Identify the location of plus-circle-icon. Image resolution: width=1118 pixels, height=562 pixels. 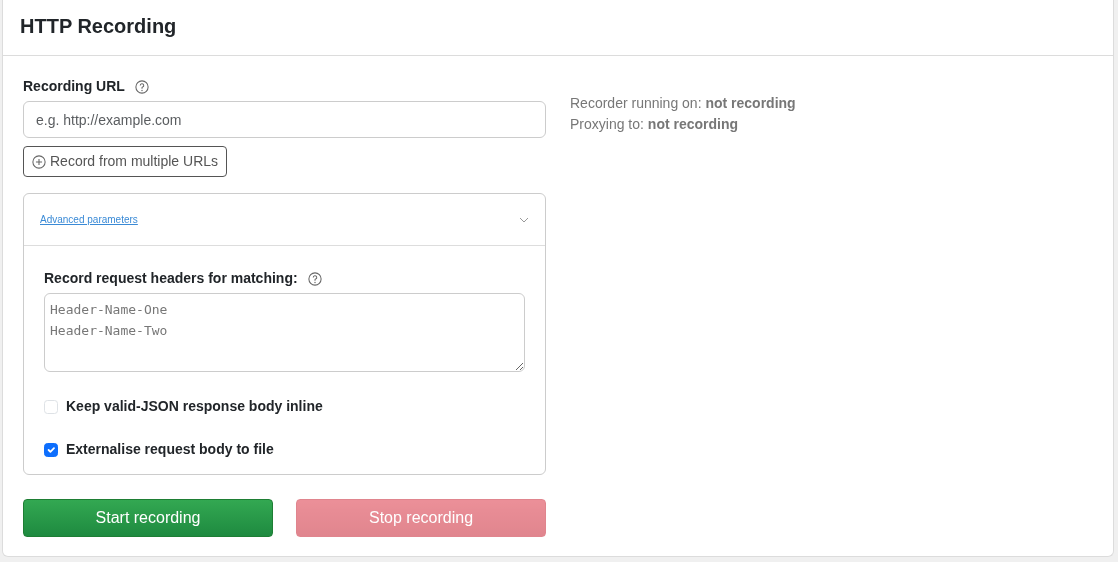
(39, 161).